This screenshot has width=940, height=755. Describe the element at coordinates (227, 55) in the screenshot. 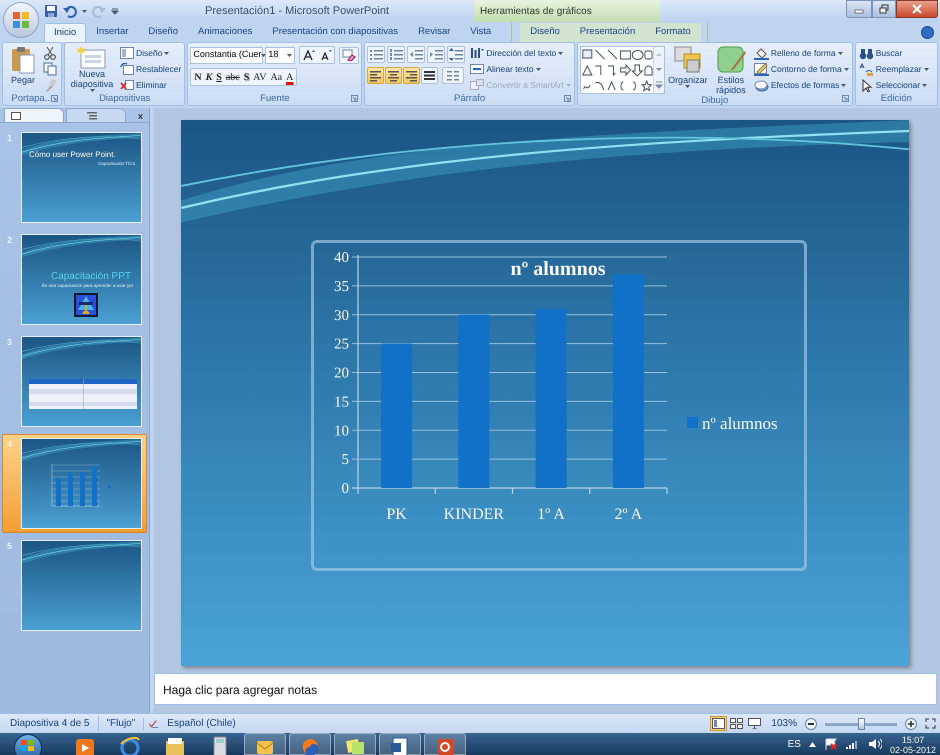

I see `font-name-field: Constantia (Cuer` at that location.